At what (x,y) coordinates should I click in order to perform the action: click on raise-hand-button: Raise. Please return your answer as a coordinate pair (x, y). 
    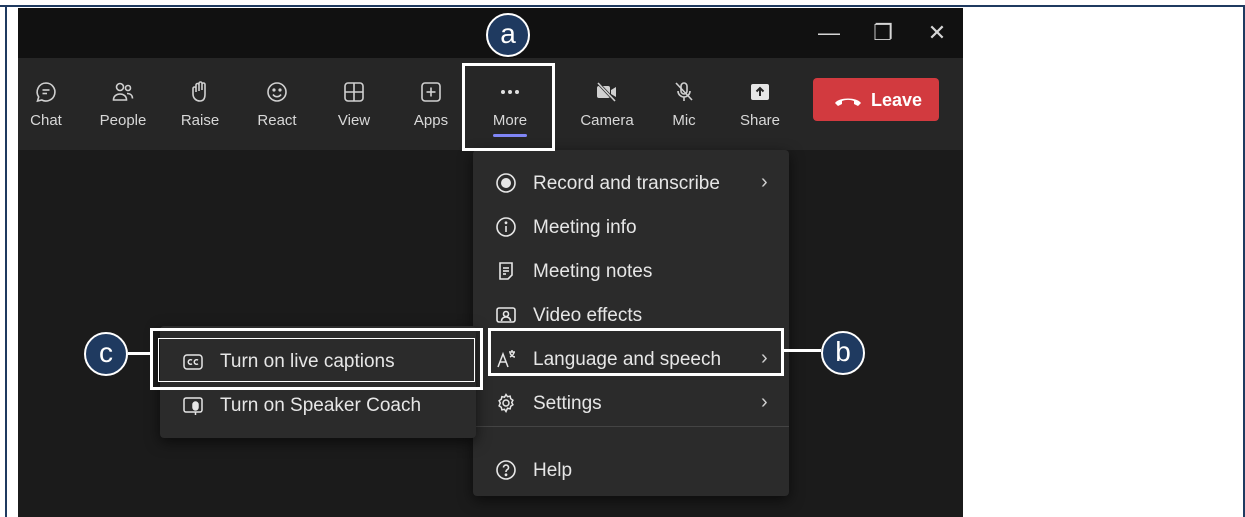
    Looking at the image, I should click on (200, 104).